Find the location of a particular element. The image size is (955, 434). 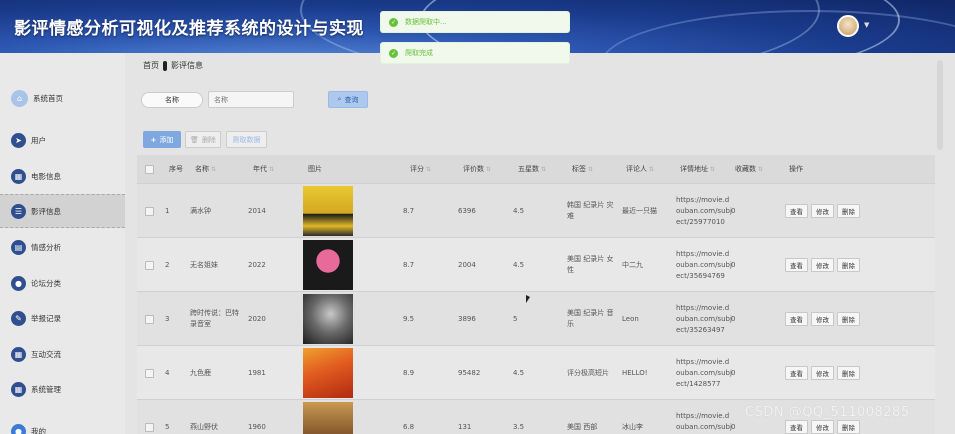

list-icon: ☰ is located at coordinates (18, 211).